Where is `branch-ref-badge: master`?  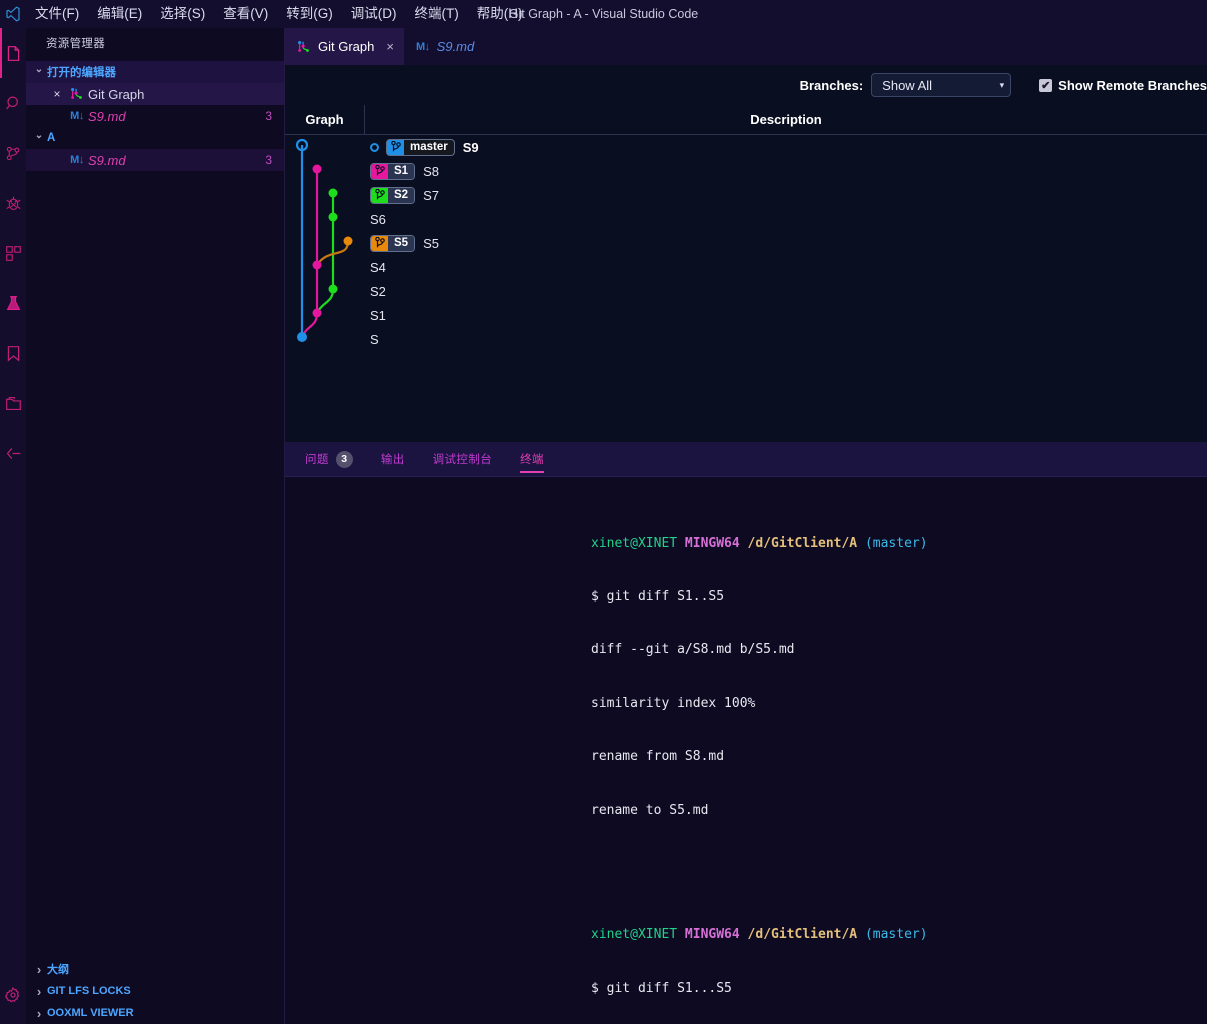
branch-ref-badge: master is located at coordinates (420, 147).